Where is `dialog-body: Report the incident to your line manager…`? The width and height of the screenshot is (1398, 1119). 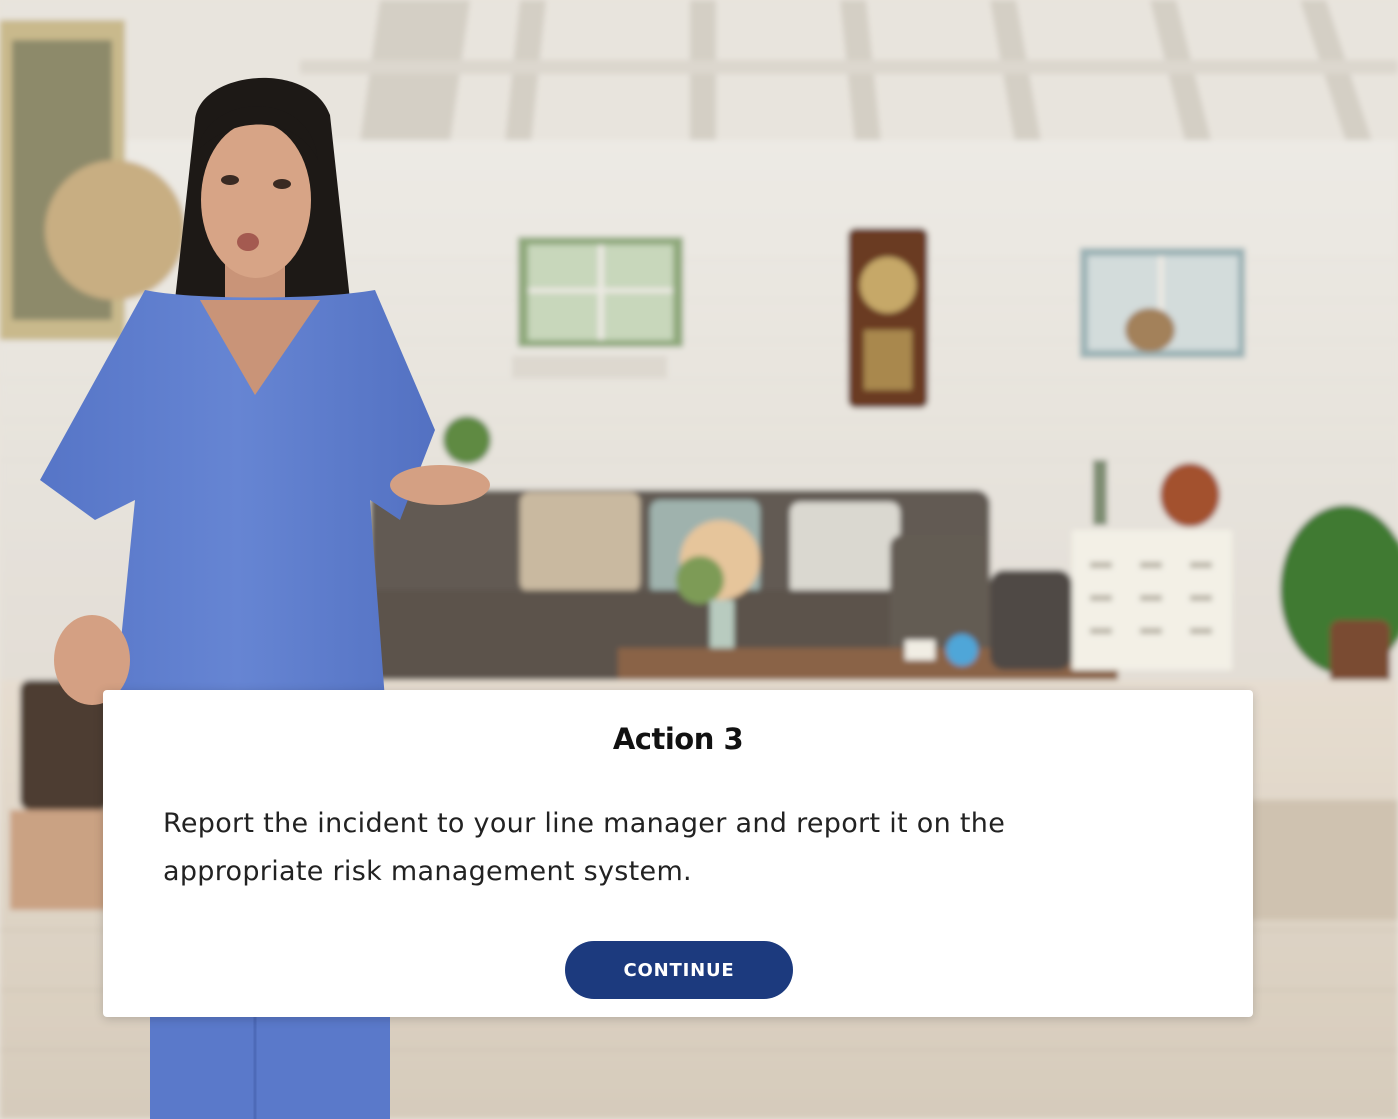 dialog-body: Report the incident to your line manager… is located at coordinates (584, 847).